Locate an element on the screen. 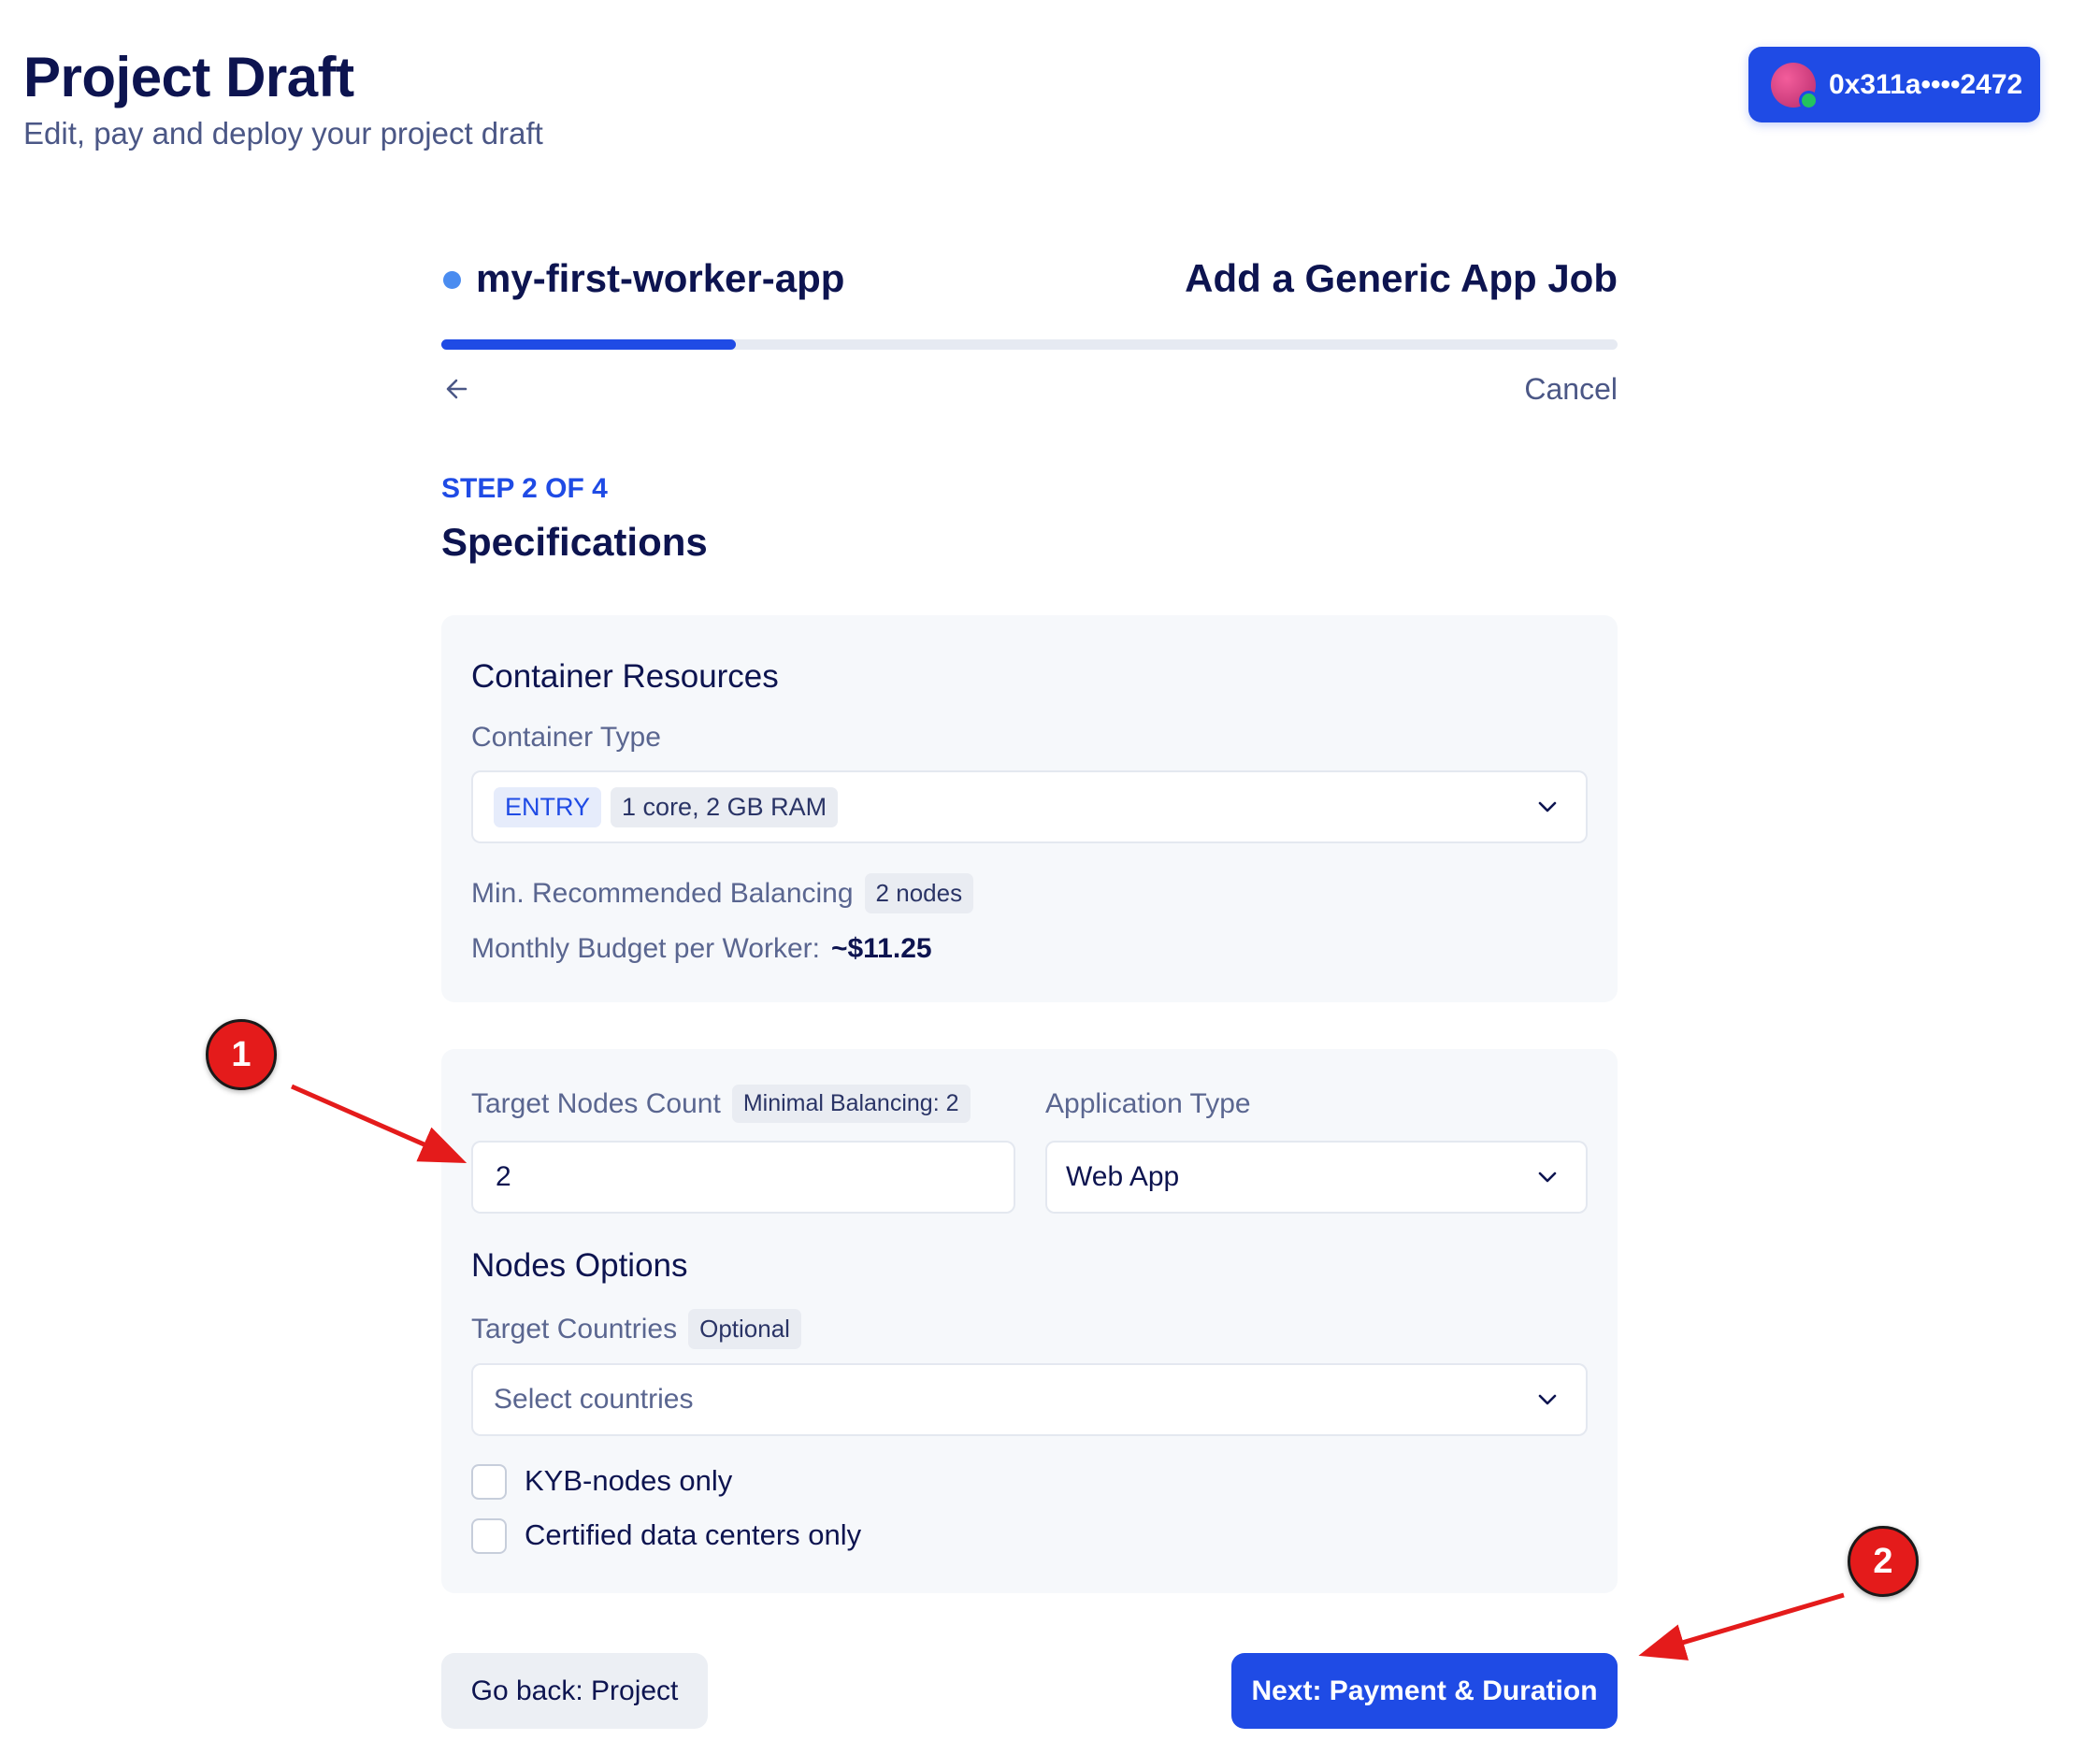 This screenshot has height=1754, width=2100. target-nodes-input: 2 is located at coordinates (743, 1177).